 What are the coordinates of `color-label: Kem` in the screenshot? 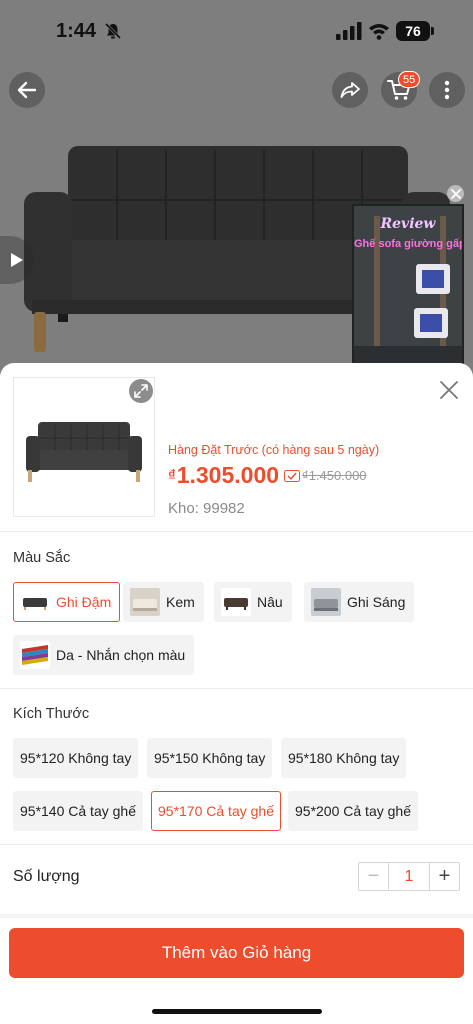 It's located at (180, 602).